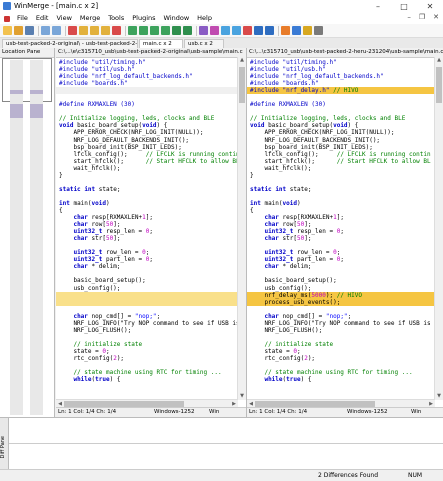 This screenshot has height=481, width=443. What do you see at coordinates (409, 17) in the screenshot?
I see `doc-minimize-button: –` at bounding box center [409, 17].